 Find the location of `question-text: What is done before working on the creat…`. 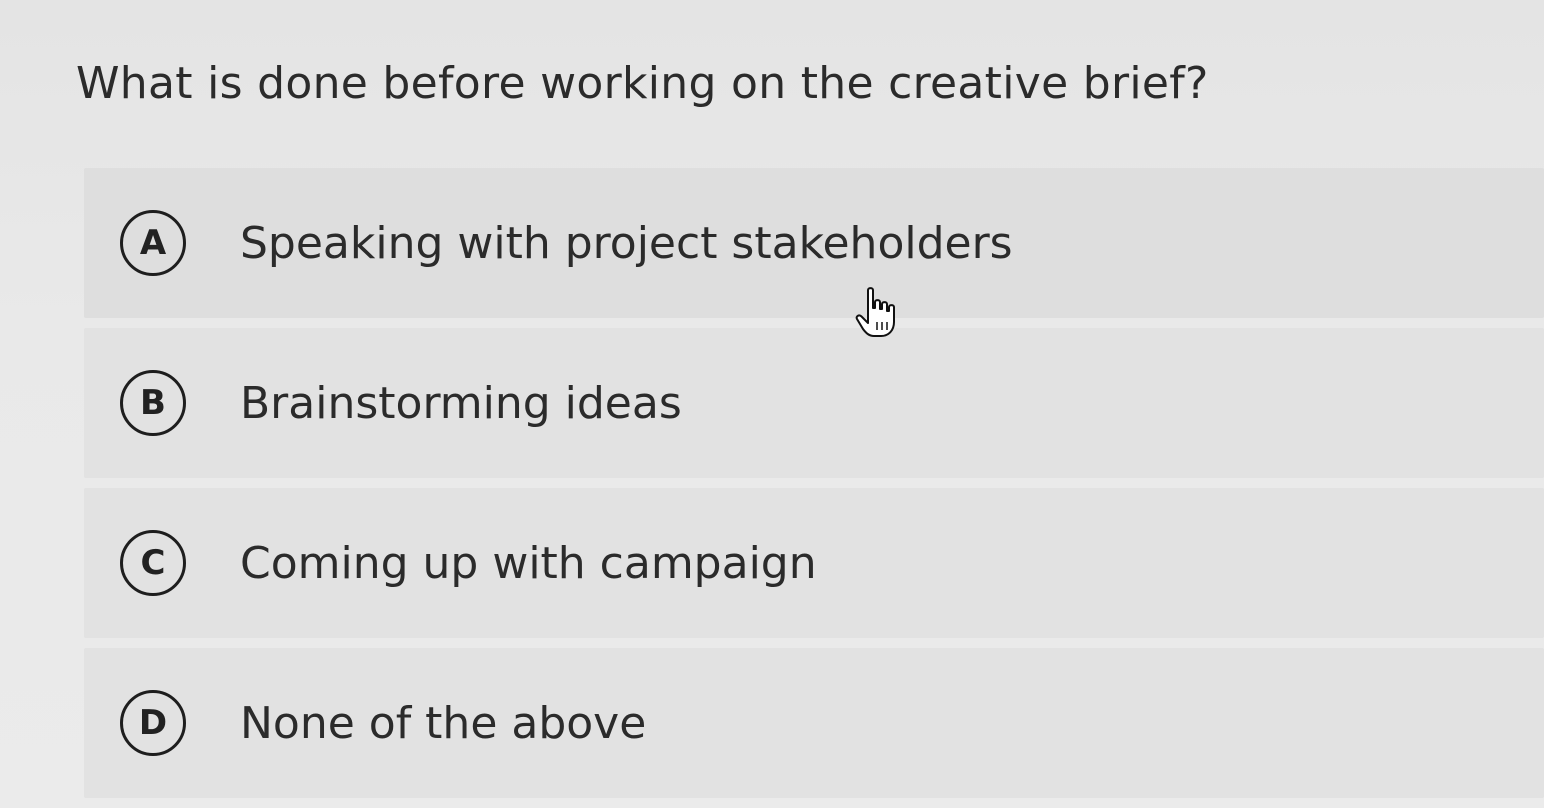

question-text: What is done before working on the creat… is located at coordinates (642, 83).